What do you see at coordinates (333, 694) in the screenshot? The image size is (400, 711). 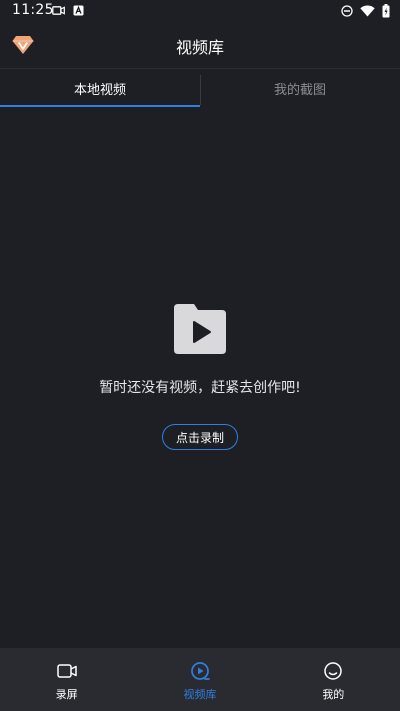 I see `nav-label-profile: 我的` at bounding box center [333, 694].